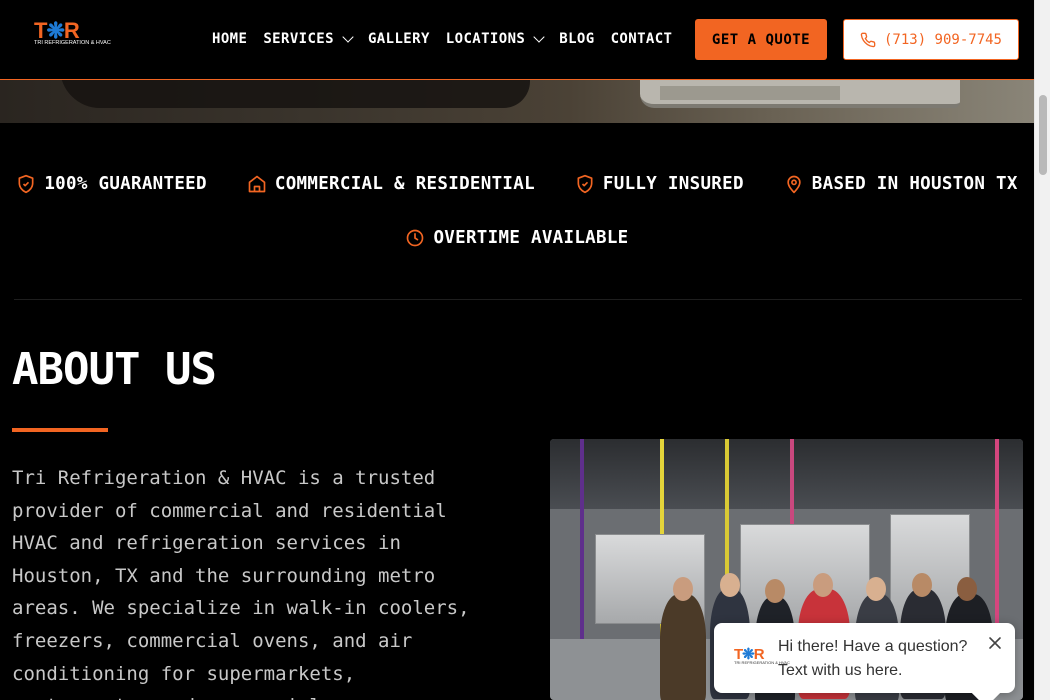  Describe the element at coordinates (72, 37) in the screenshot. I see `brand-logo: T❋R TRI REFRIGERATION & HVAC` at that location.